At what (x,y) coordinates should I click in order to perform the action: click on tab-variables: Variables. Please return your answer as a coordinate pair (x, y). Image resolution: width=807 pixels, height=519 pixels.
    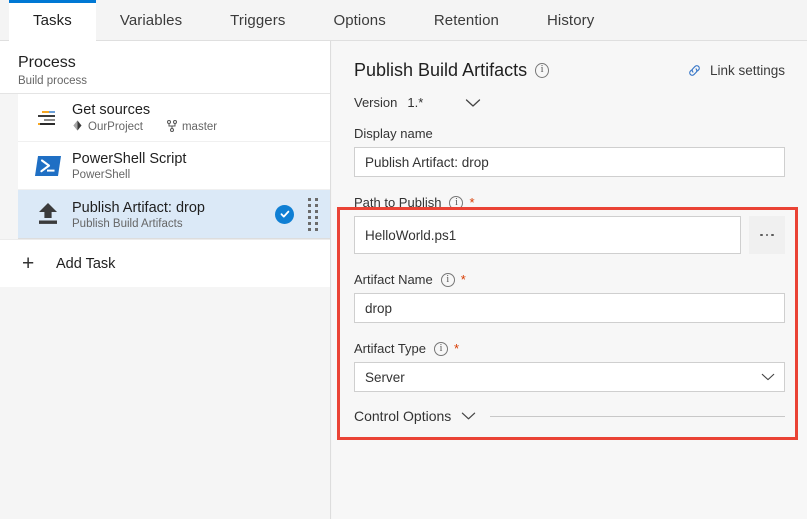
    Looking at the image, I should click on (151, 20).